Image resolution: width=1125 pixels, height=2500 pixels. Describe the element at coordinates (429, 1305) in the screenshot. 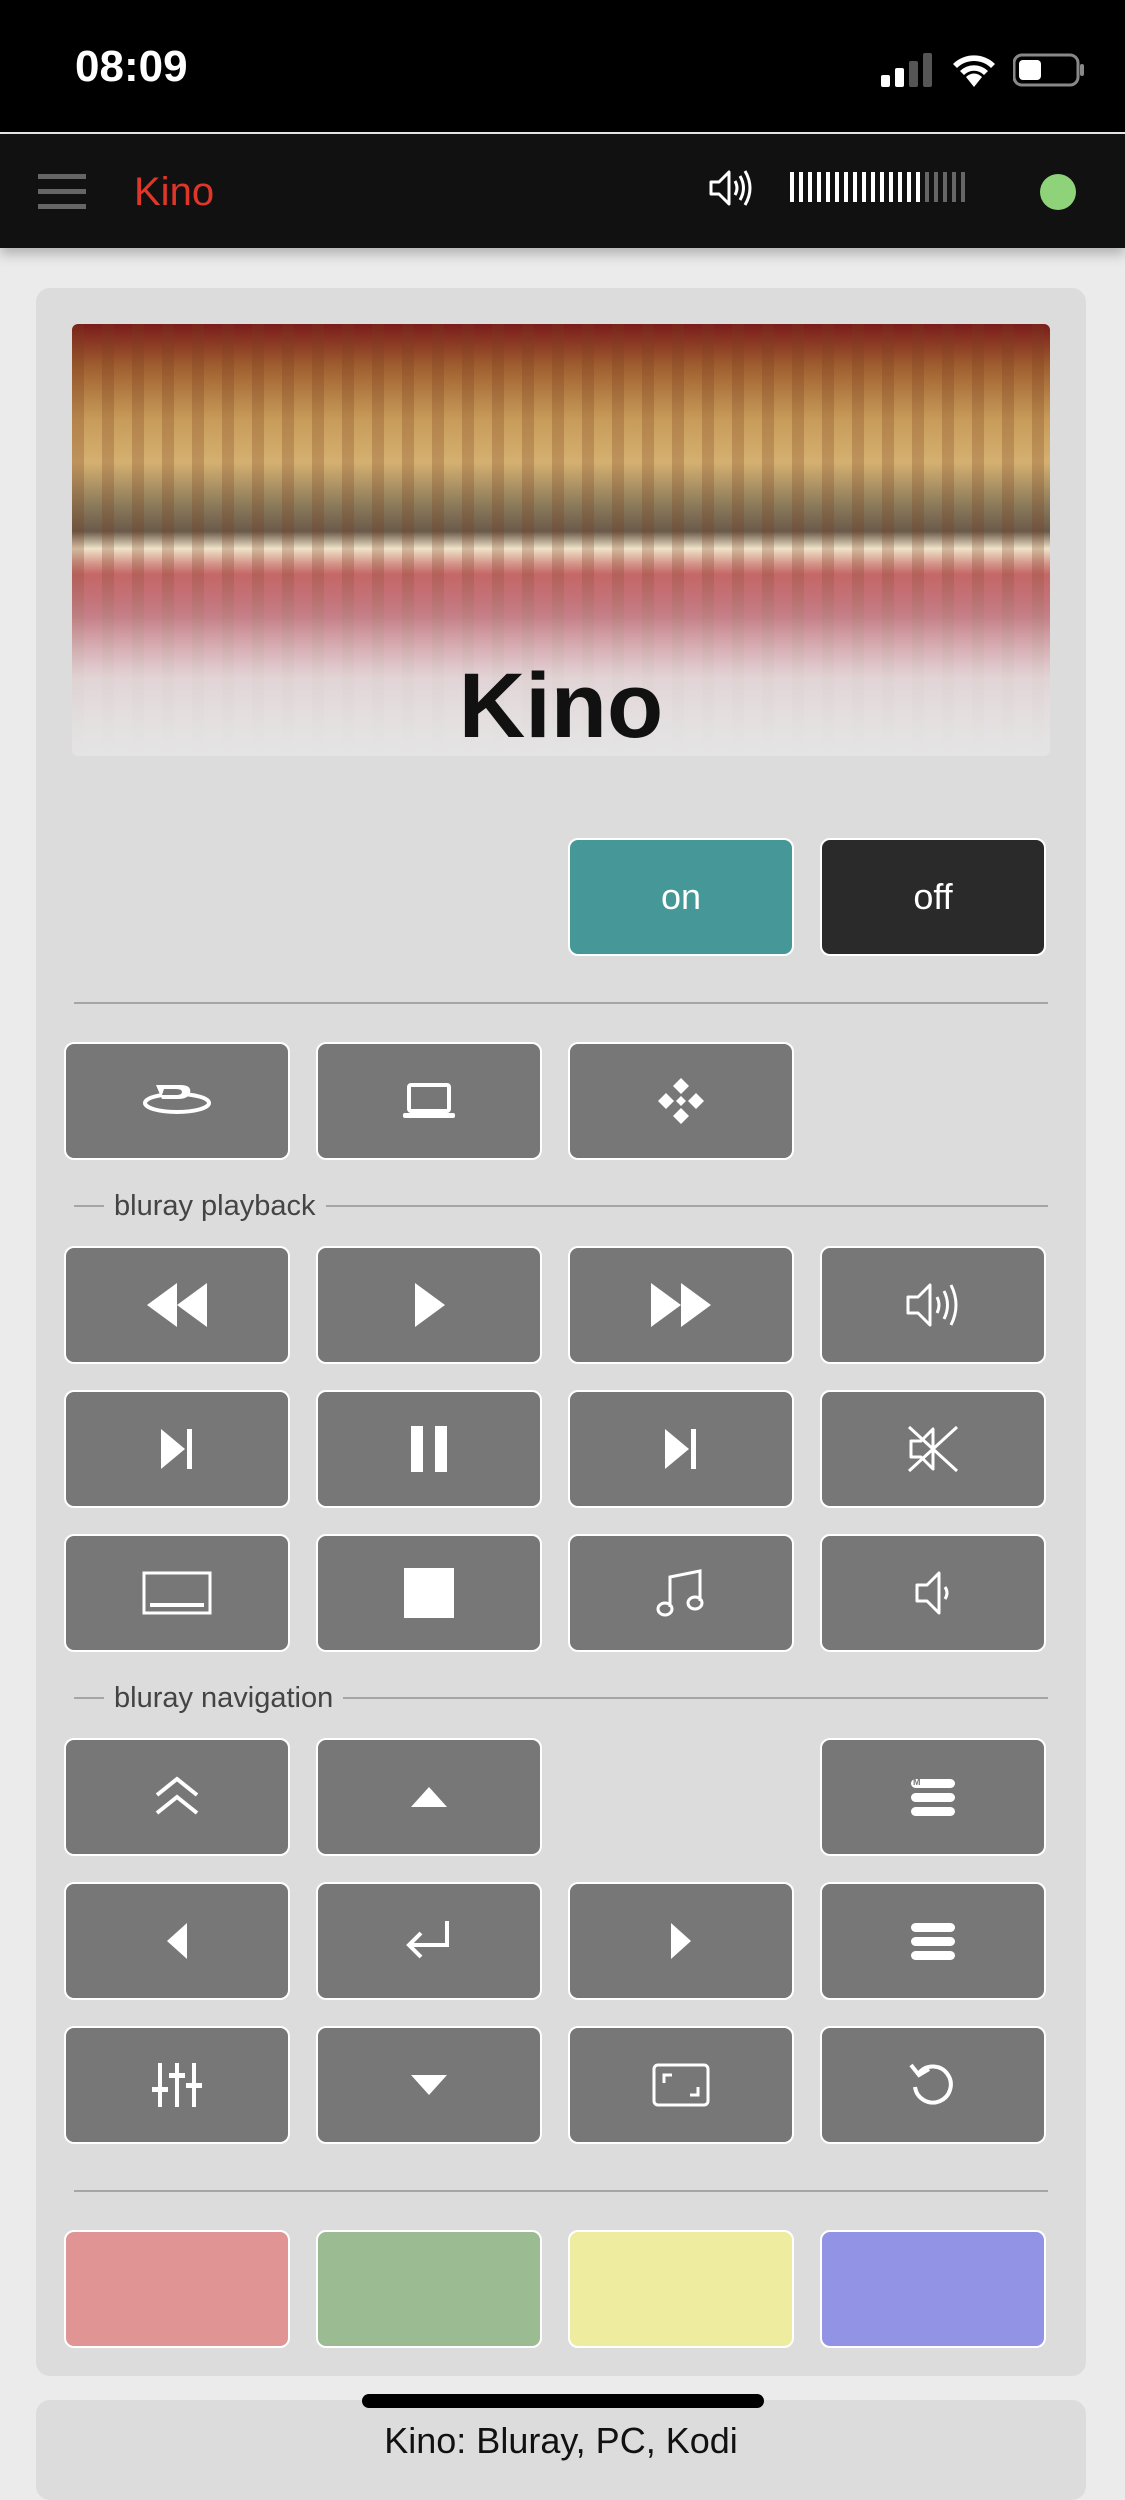

I see `play-button` at that location.